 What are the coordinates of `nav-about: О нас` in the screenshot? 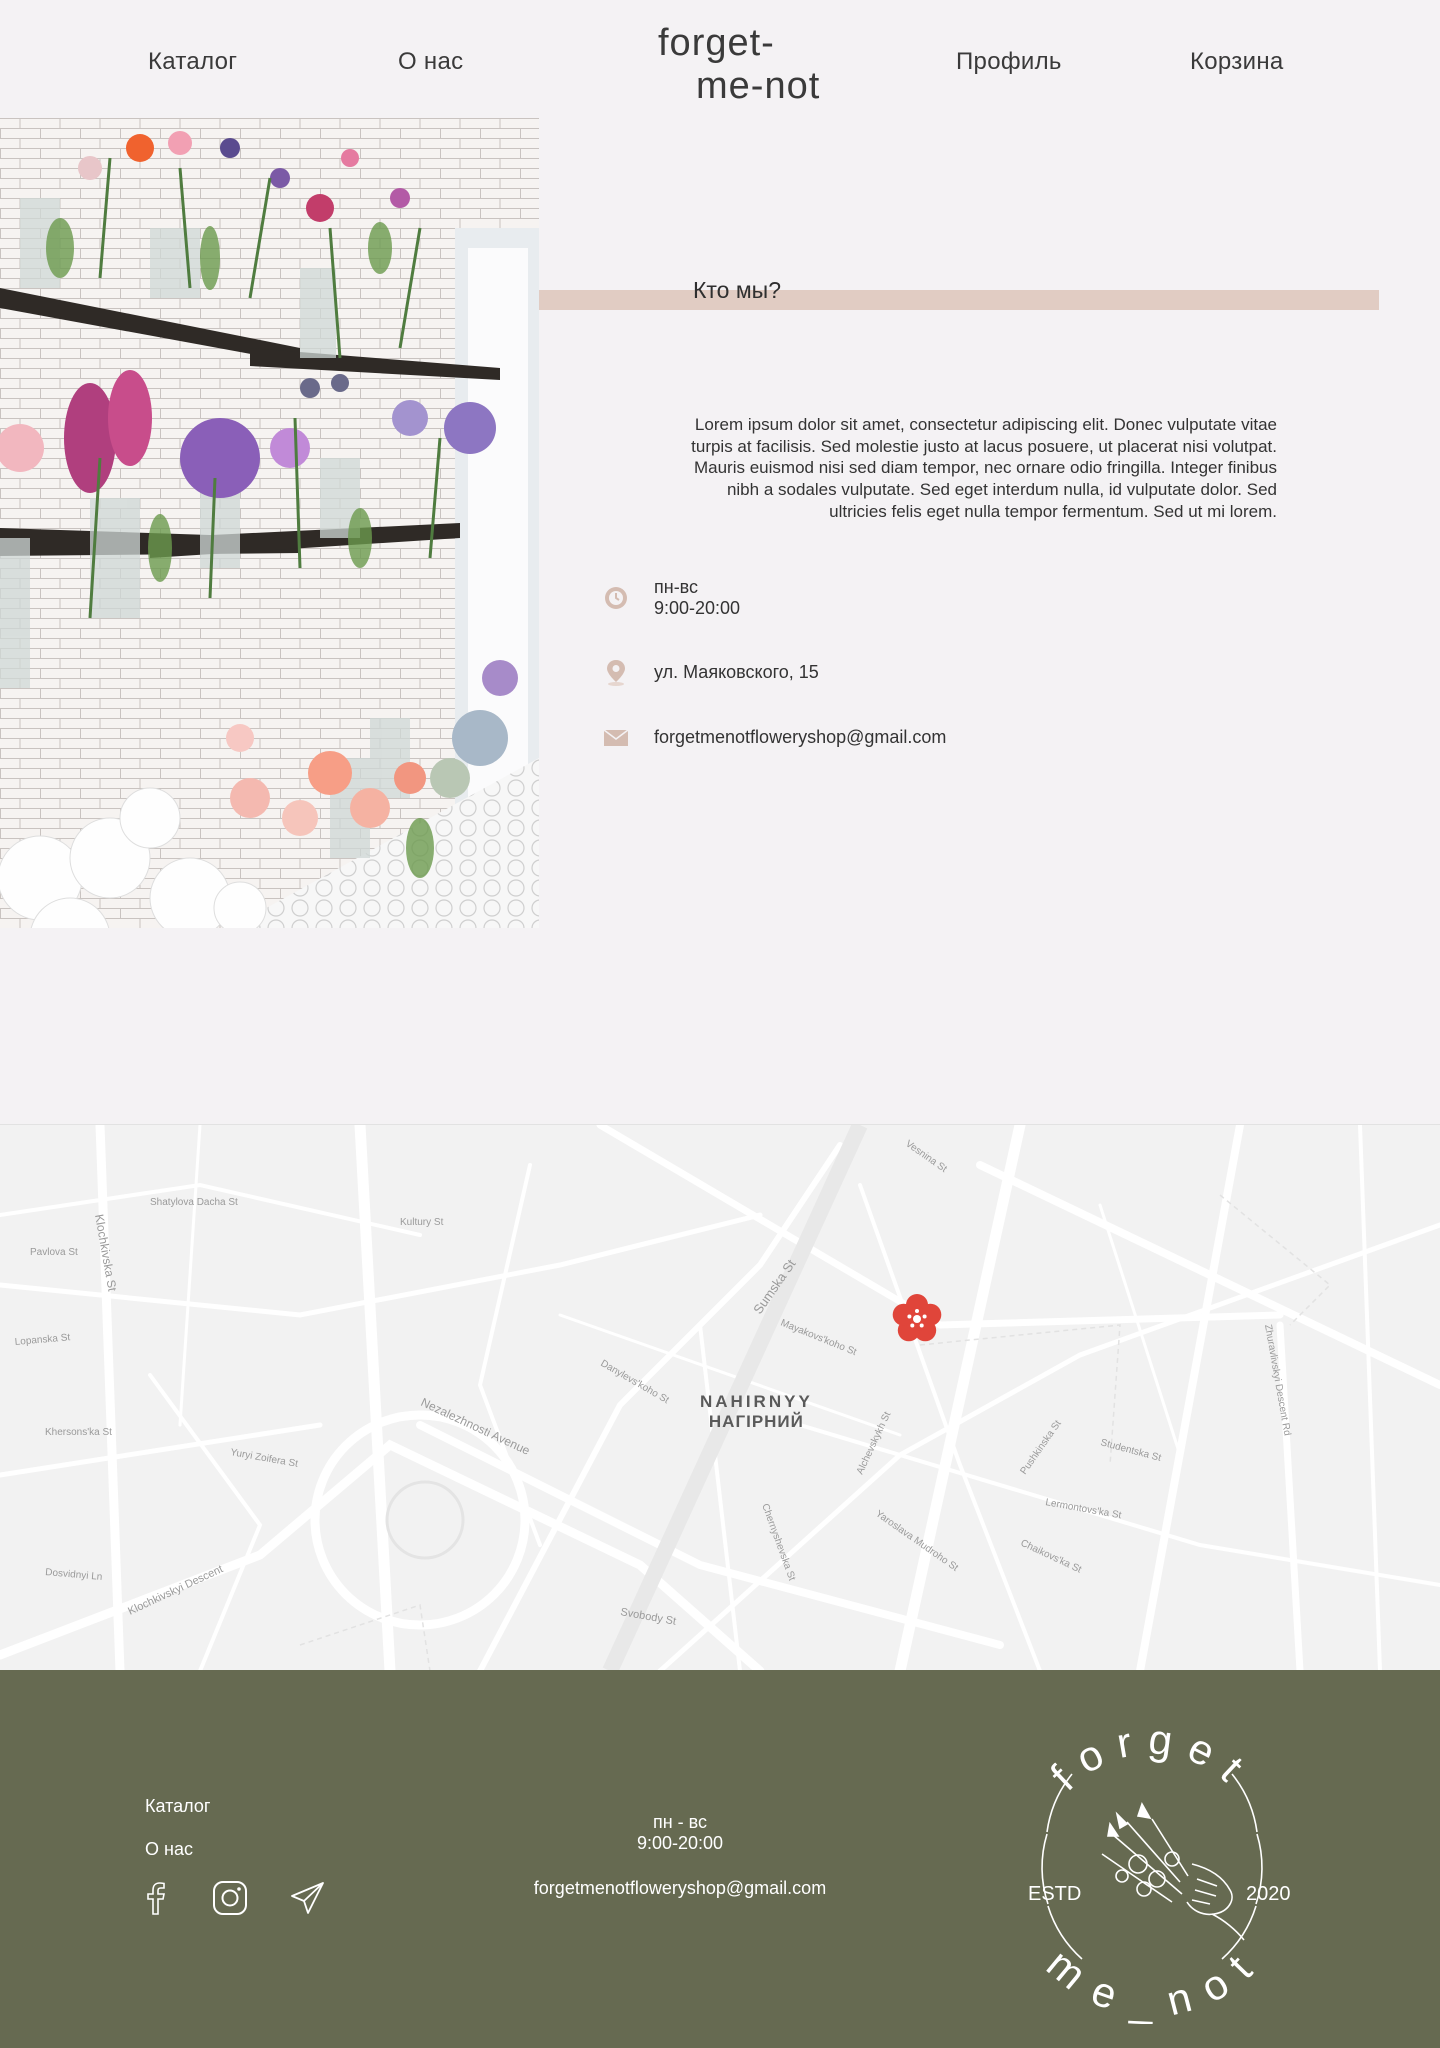 It's located at (430, 62).